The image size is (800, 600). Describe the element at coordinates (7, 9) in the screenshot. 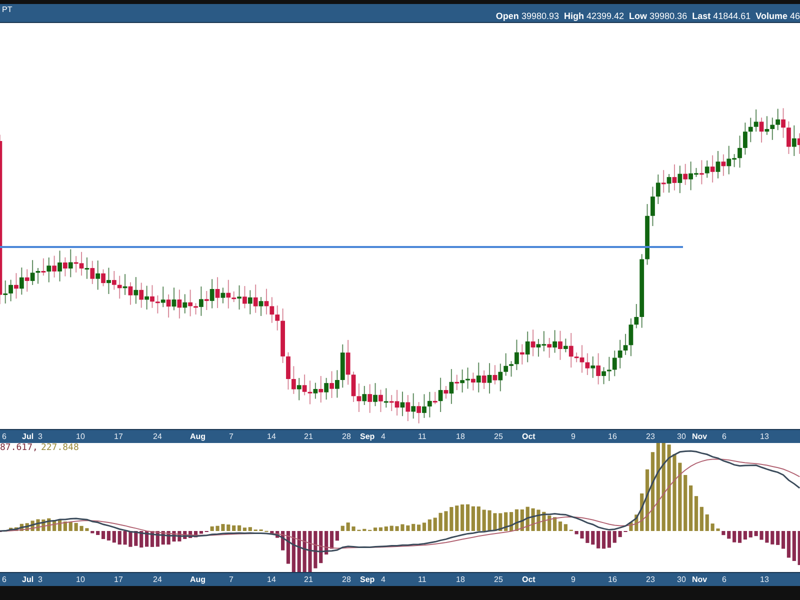

I see `symbol-label: PT` at that location.